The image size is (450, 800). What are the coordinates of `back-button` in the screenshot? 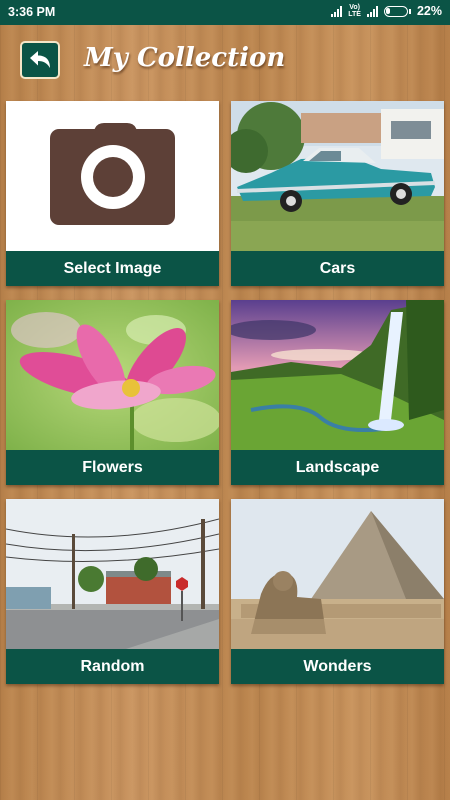 It's located at (40, 60).